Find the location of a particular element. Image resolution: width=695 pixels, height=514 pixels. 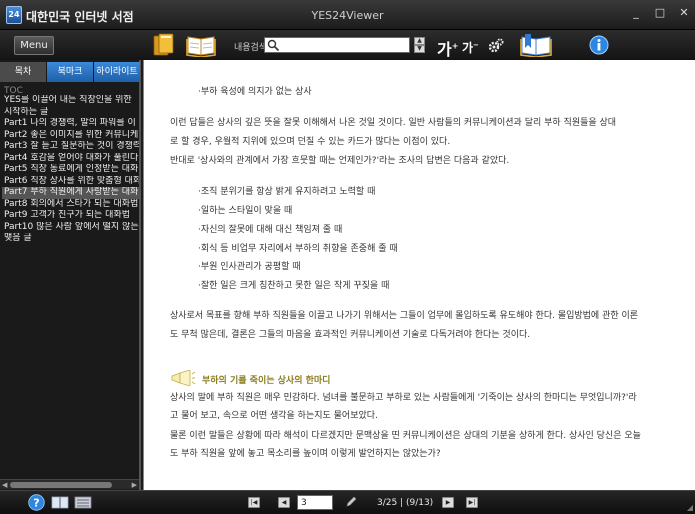

status-bar: ? |◀ ◀ 3/25 | (9/13) ▶ ▶| ◢ is located at coordinates (347, 502).